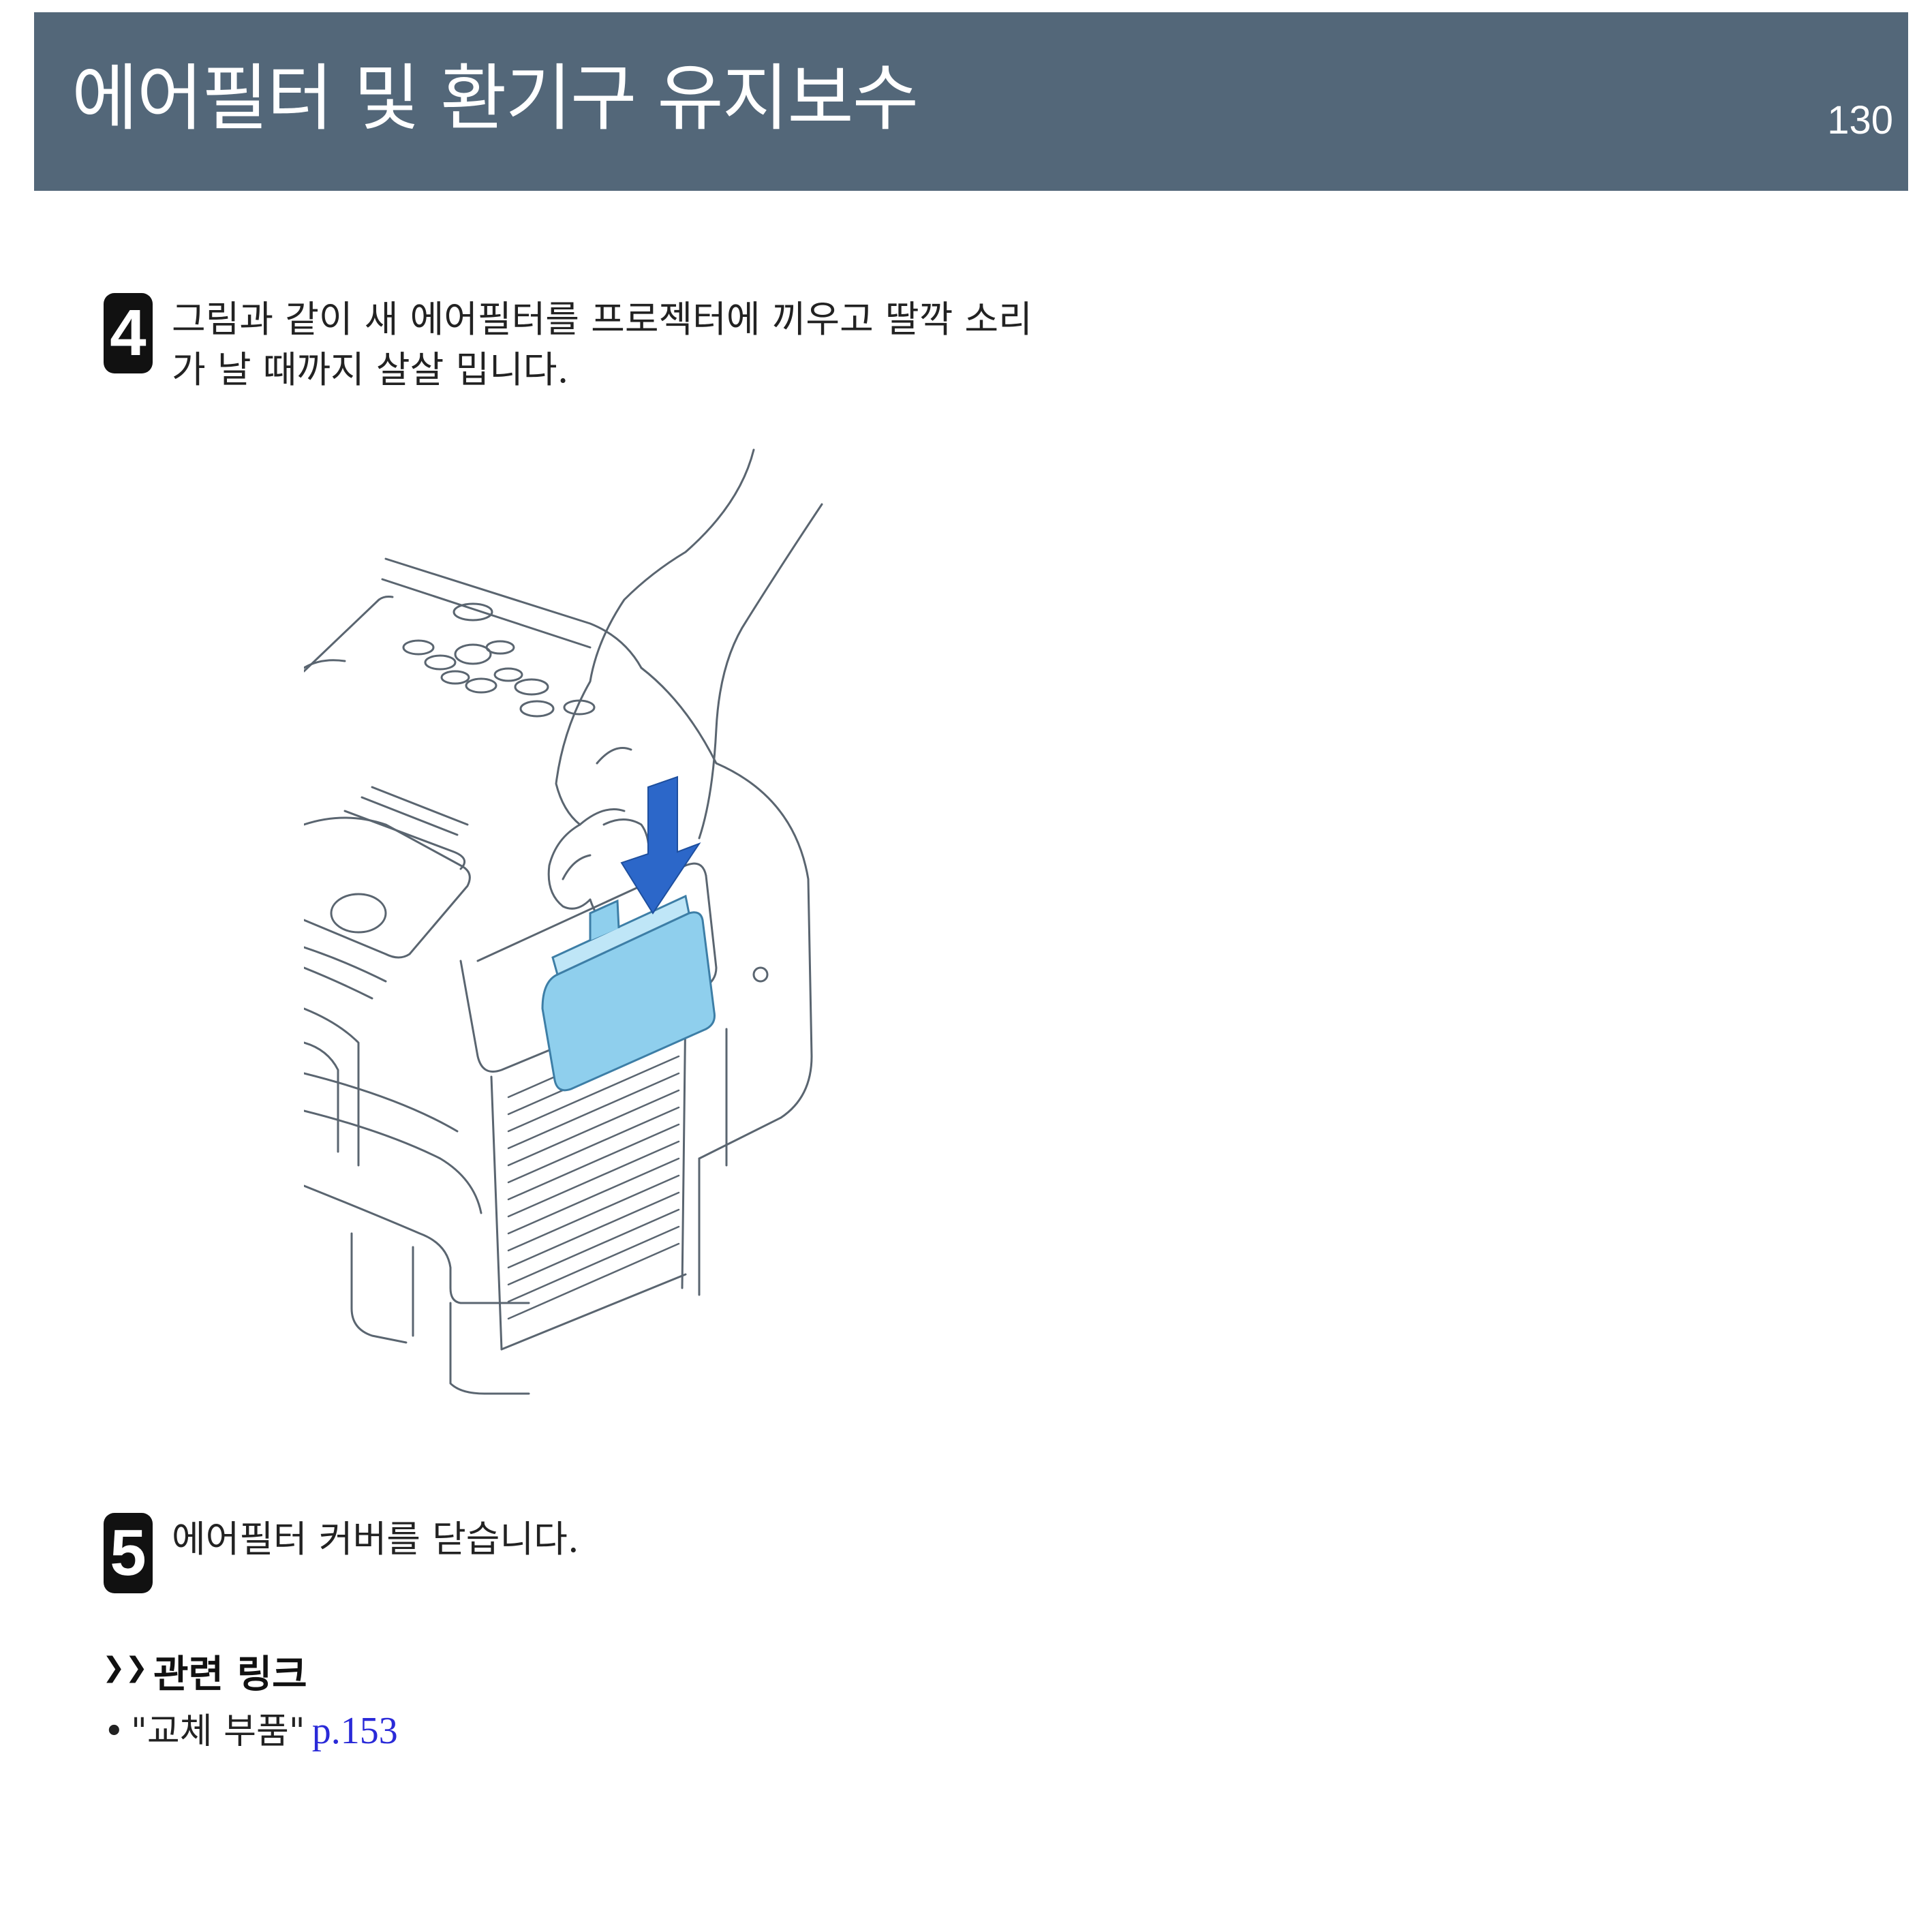 This screenshot has height=1932, width=1932. Describe the element at coordinates (563, 921) in the screenshot. I see `projector-air-filter-install-illustration` at that location.